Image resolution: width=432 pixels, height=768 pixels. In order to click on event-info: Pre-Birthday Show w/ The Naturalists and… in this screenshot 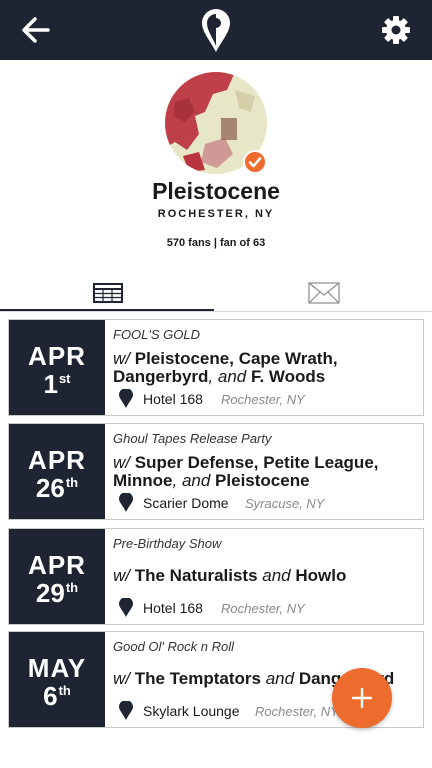, I will do `click(268, 576)`.